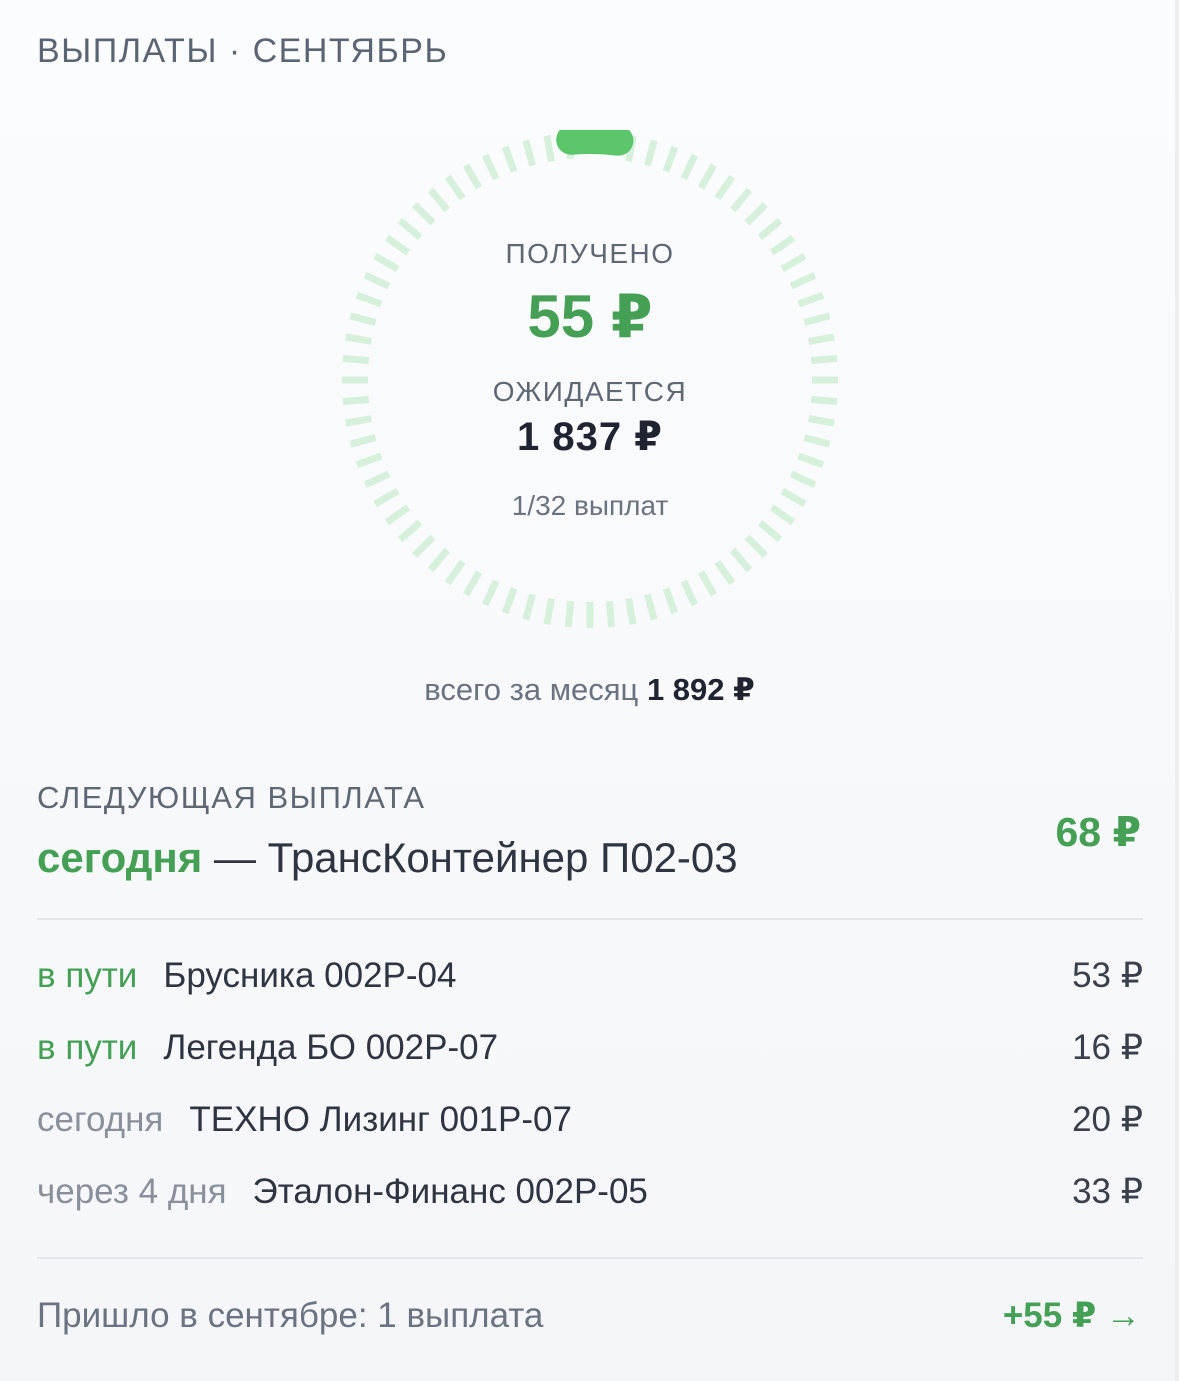 Image resolution: width=1179 pixels, height=1381 pixels. I want to click on payout-amount: 33 ₽, so click(1107, 1191).